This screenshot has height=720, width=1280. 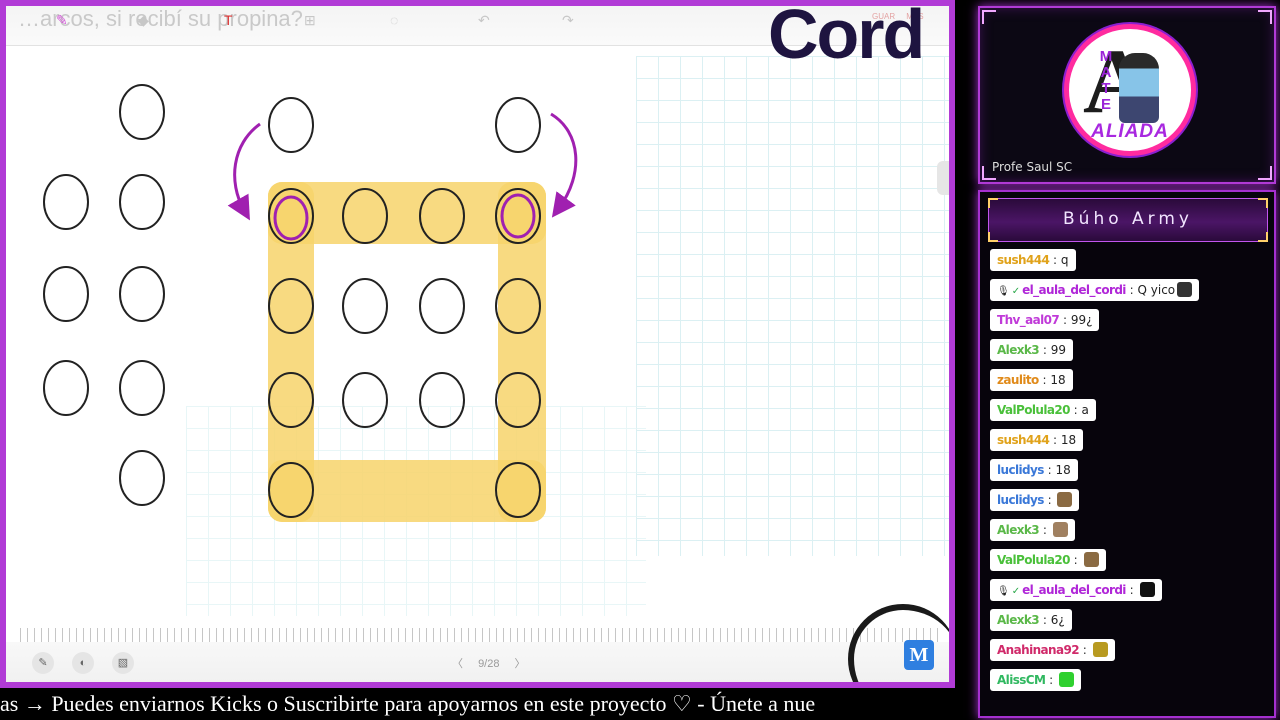 What do you see at coordinates (1156, 290) in the screenshot?
I see `chat-text: Q yico` at bounding box center [1156, 290].